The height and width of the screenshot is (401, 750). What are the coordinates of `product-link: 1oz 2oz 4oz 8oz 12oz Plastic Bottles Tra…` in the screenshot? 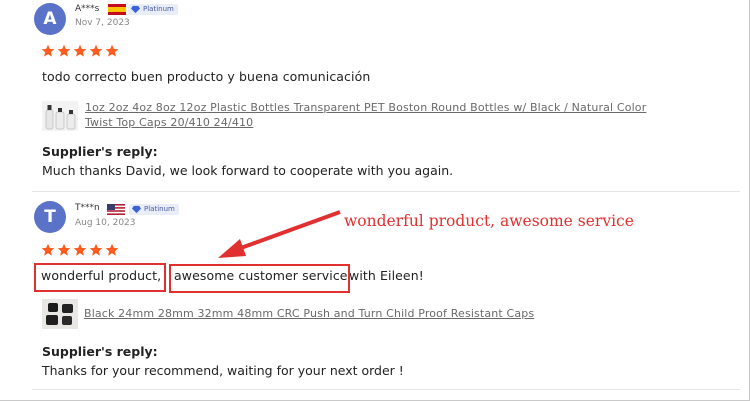 It's located at (395, 115).